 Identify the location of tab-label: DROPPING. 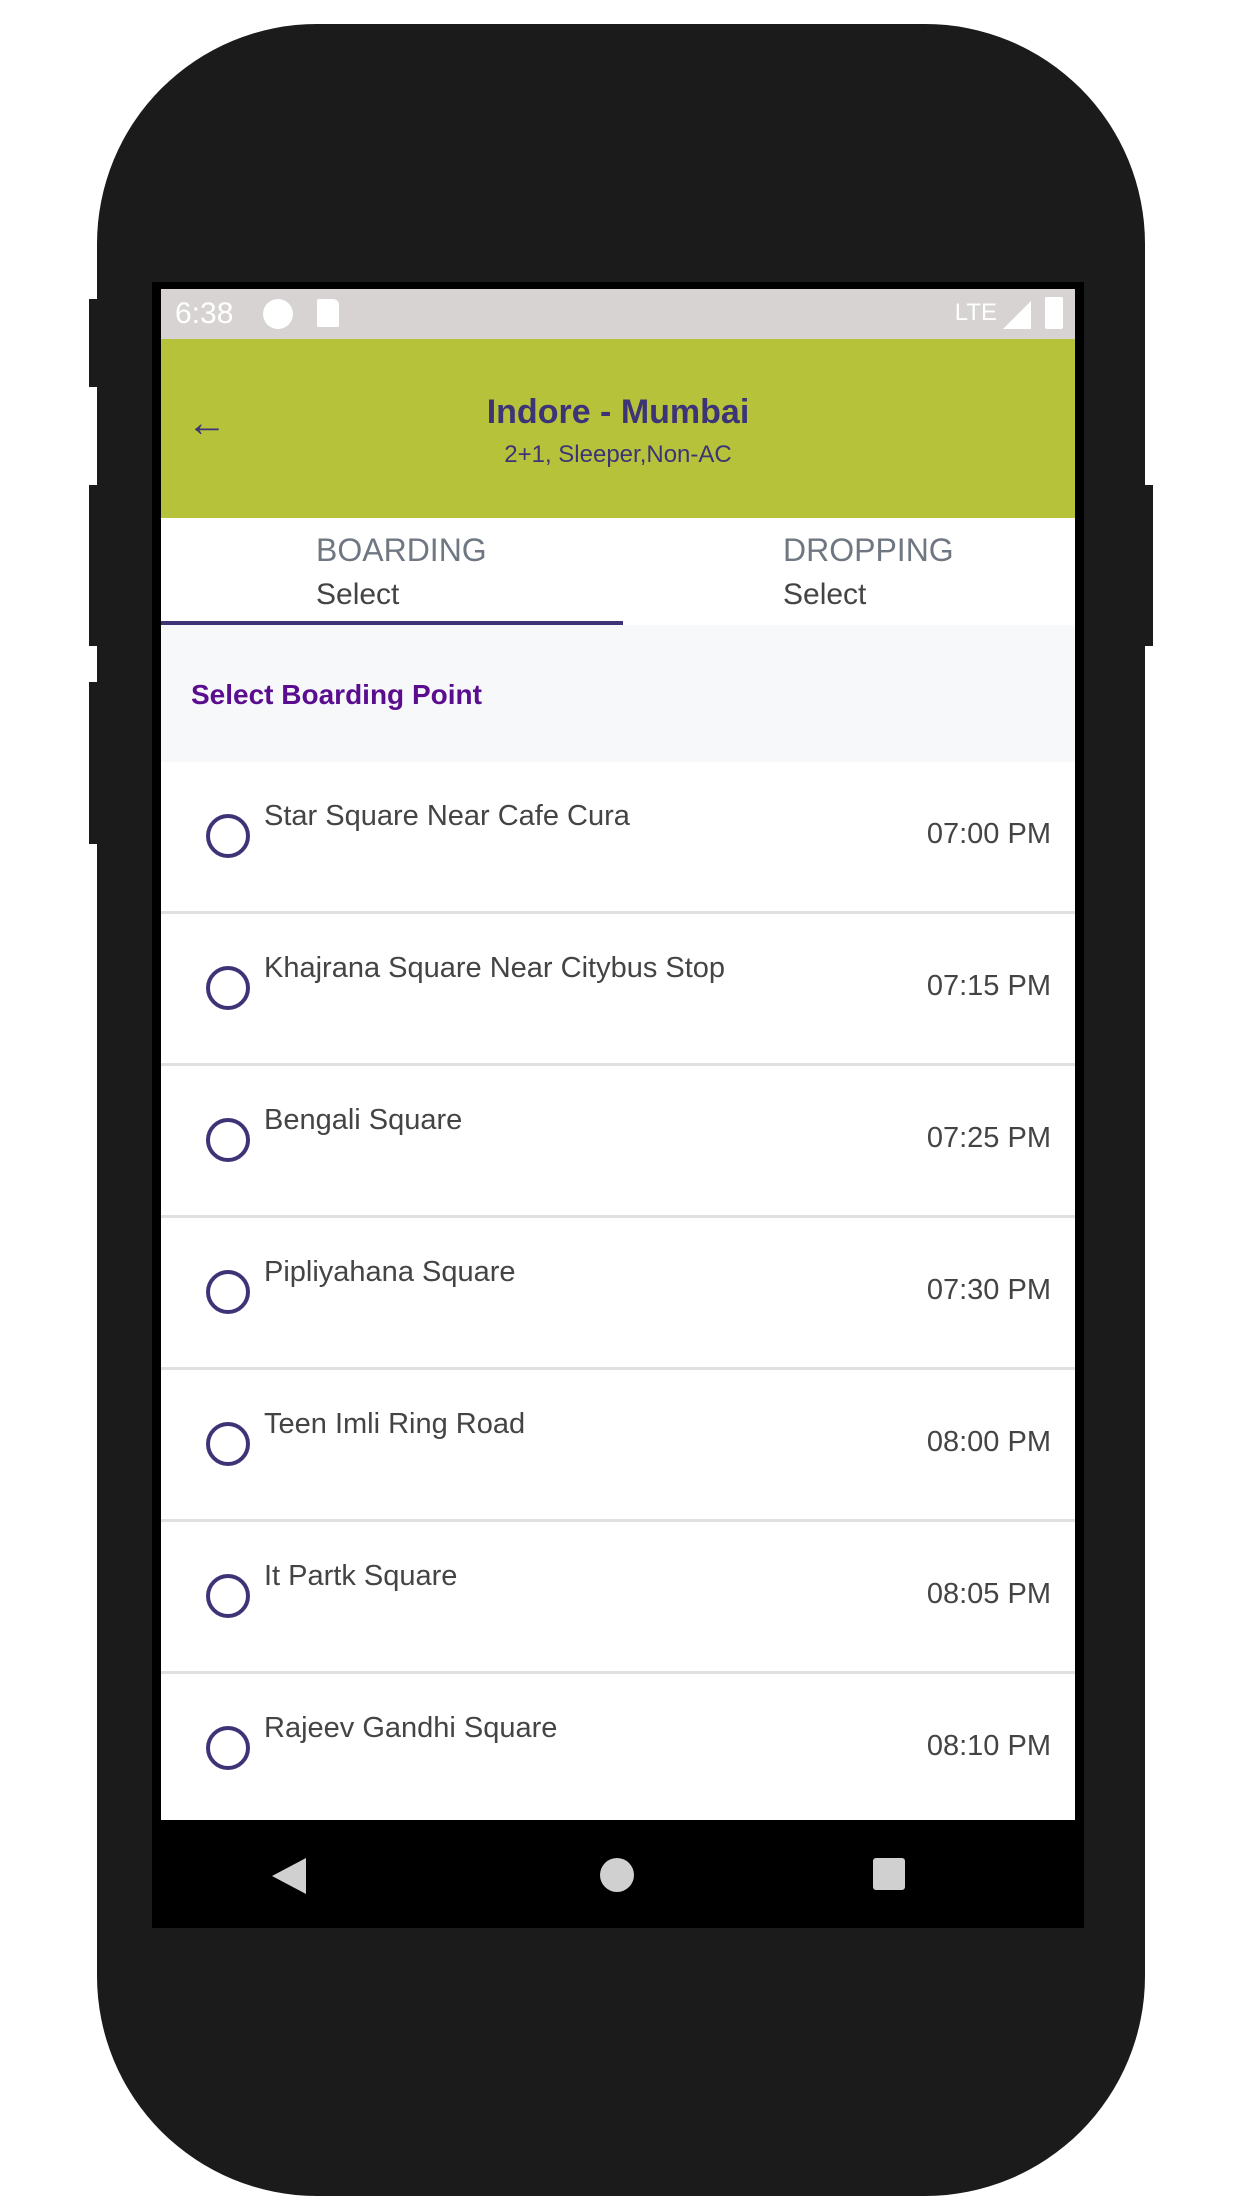
(868, 550).